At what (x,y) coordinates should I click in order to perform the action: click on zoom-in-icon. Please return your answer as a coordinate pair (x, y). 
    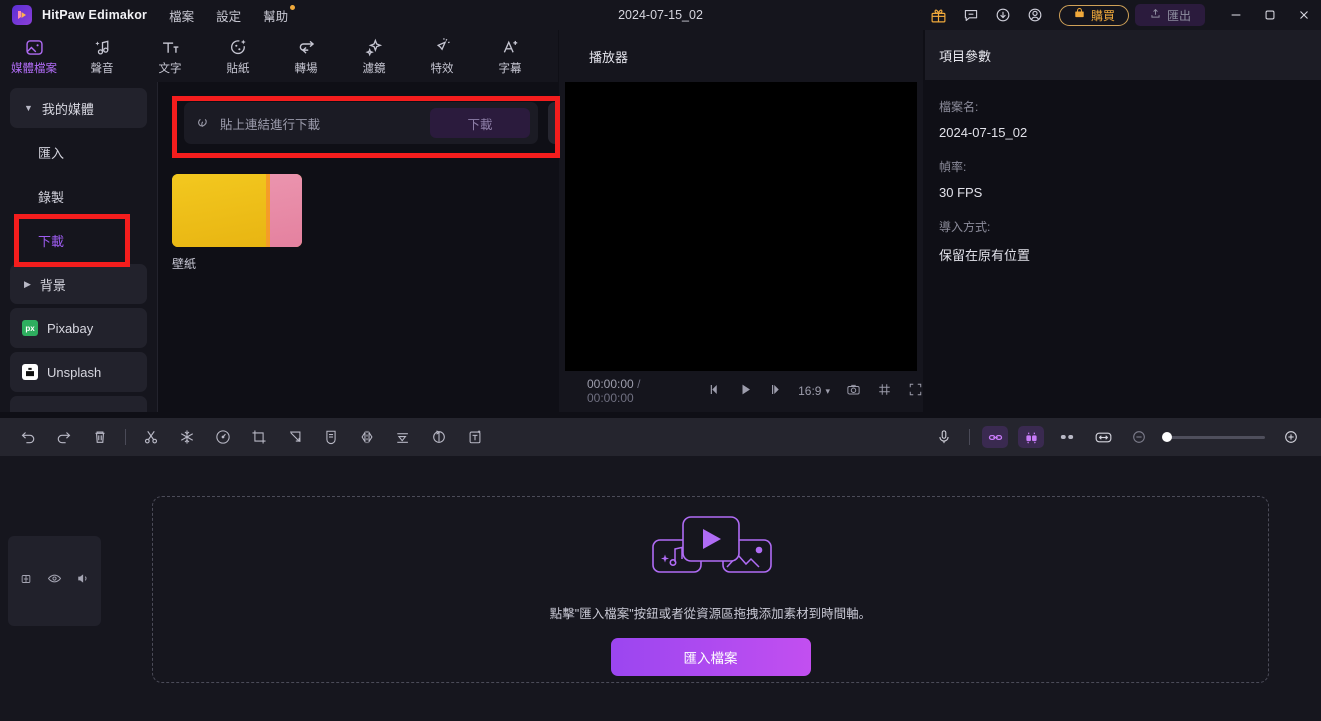
    Looking at the image, I should click on (1291, 437).